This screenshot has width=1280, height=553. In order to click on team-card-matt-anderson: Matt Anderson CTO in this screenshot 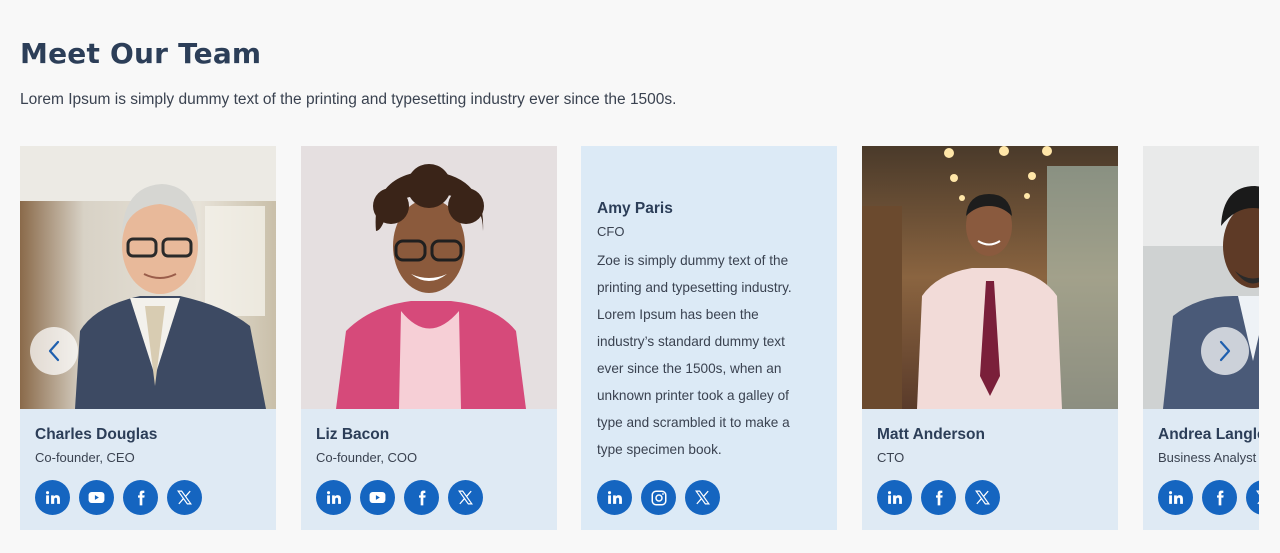, I will do `click(990, 338)`.